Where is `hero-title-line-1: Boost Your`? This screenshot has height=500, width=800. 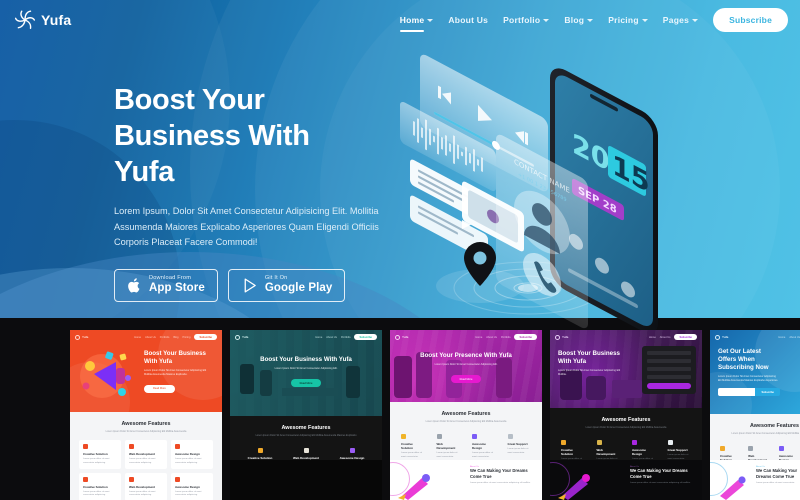
hero-title-line-1: Boost Your is located at coordinates (189, 100).